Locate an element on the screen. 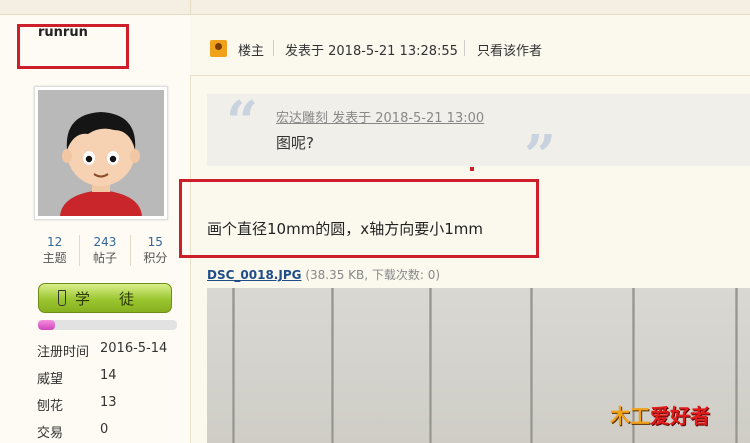 Image resolution: width=750 pixels, height=443 pixels. rank-badge: 学 徒 is located at coordinates (105, 298).